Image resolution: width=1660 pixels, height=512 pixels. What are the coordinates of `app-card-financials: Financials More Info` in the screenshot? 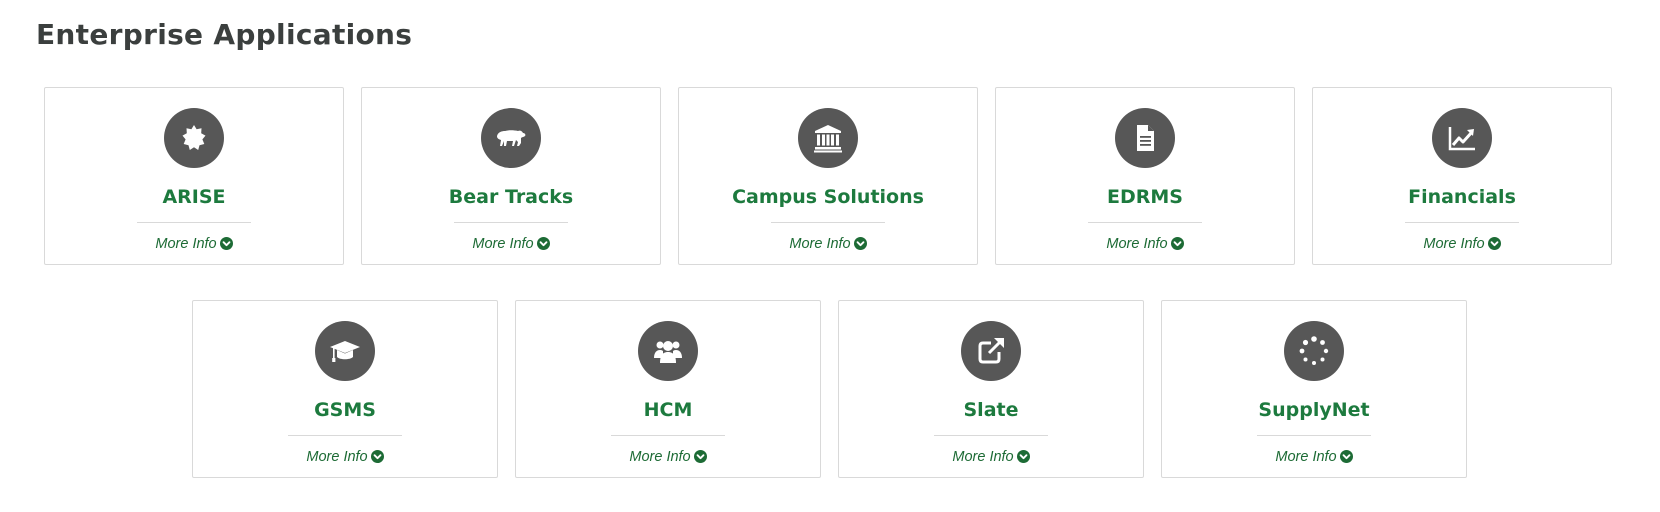 It's located at (1462, 176).